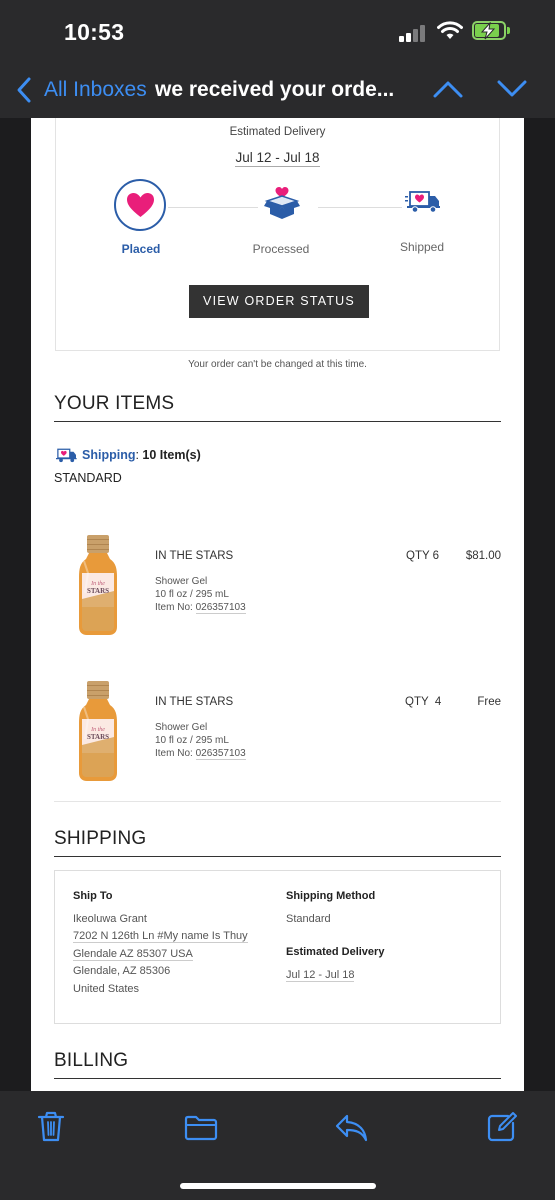 The height and width of the screenshot is (1200, 555). What do you see at coordinates (201, 1128) in the screenshot?
I see `folder-icon` at bounding box center [201, 1128].